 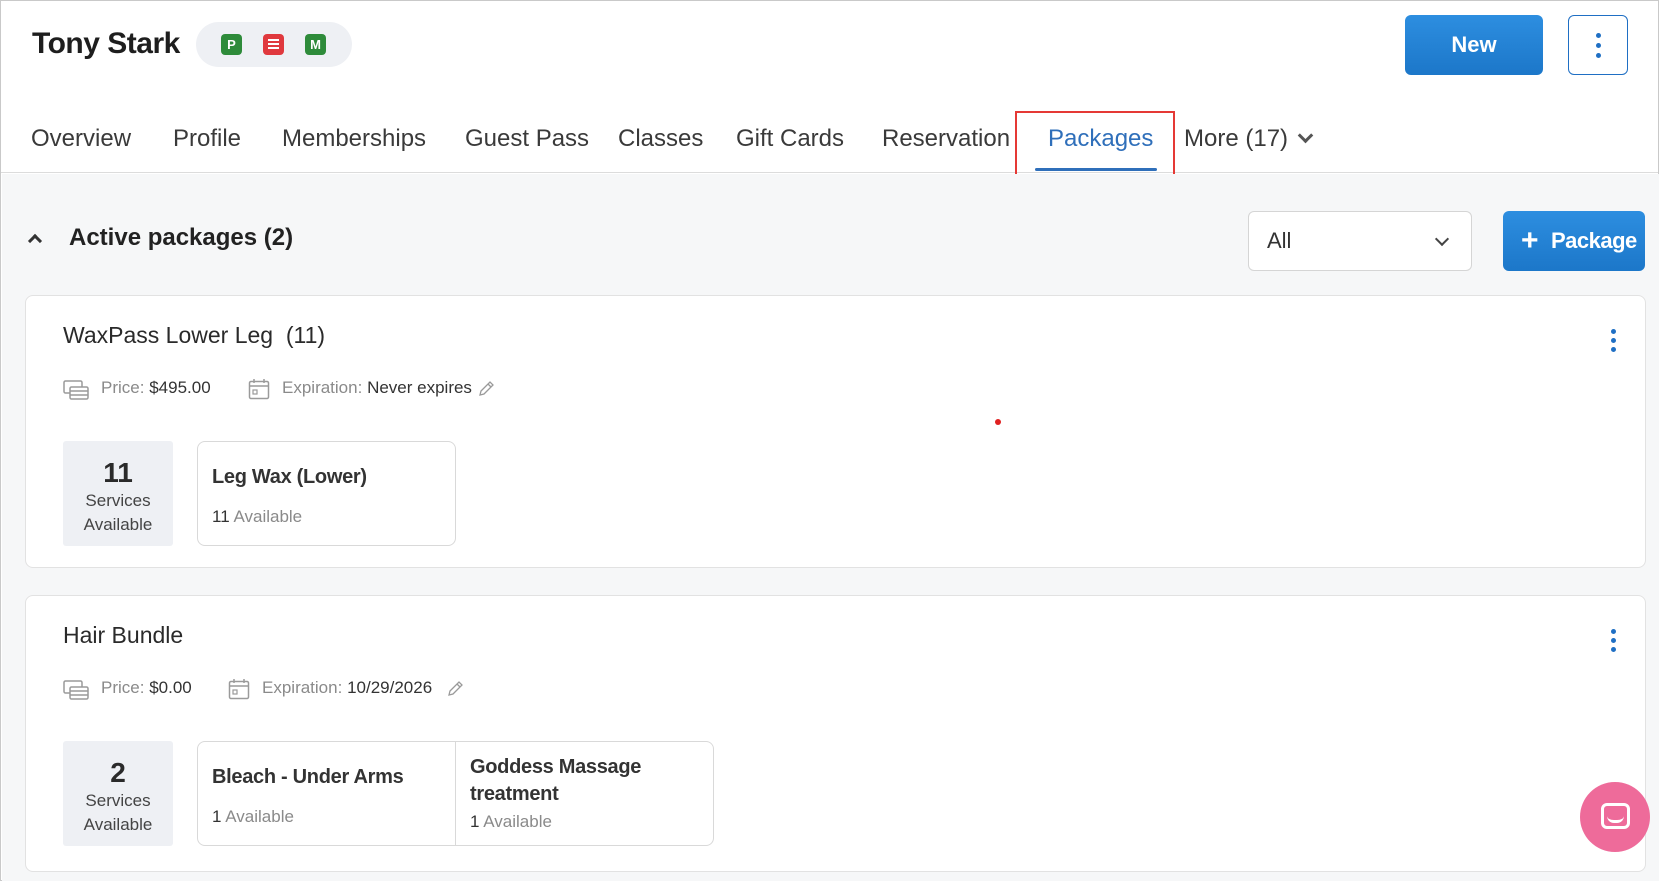 I want to click on services-list: Leg Wax (Lower) 11 Available, so click(x=326, y=493).